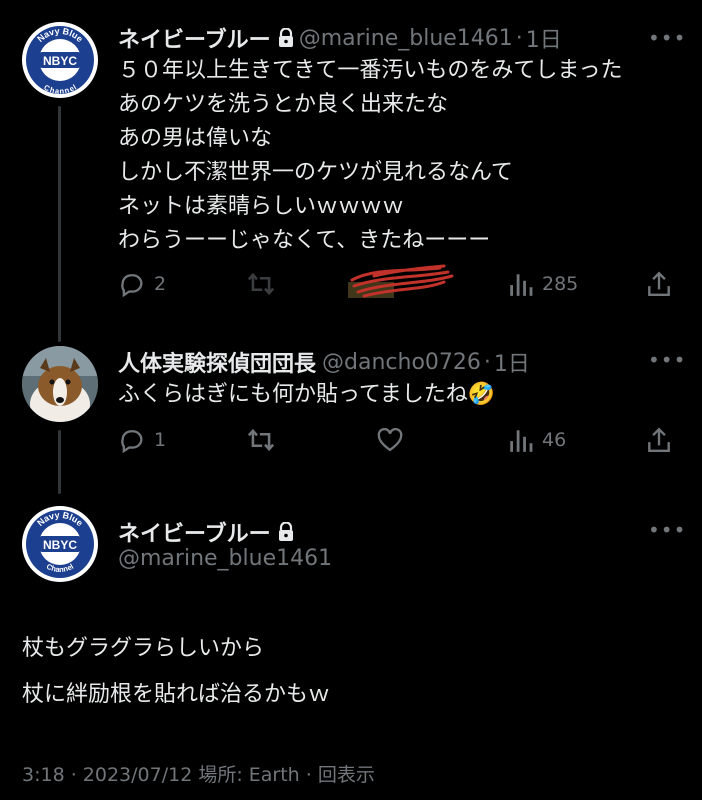  What do you see at coordinates (176, 672) in the screenshot?
I see `main-tweet-text: 杖もグラグラらしいから 杖に絆励根を貼れば治るかもｗ` at bounding box center [176, 672].